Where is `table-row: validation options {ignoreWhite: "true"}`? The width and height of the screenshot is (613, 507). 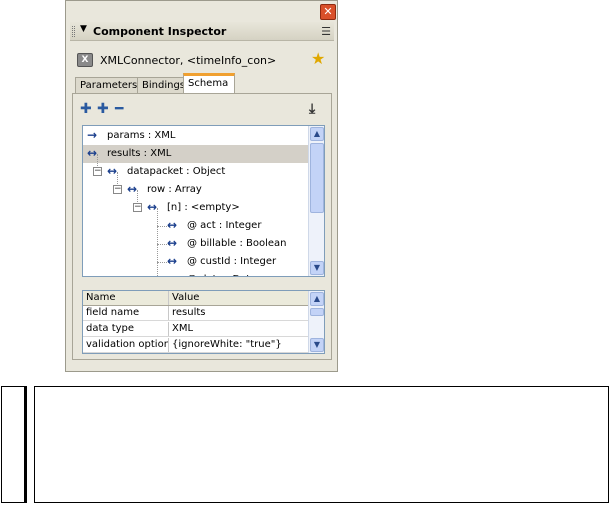 table-row: validation options {ignoreWhite: "true"} is located at coordinates (196, 345).